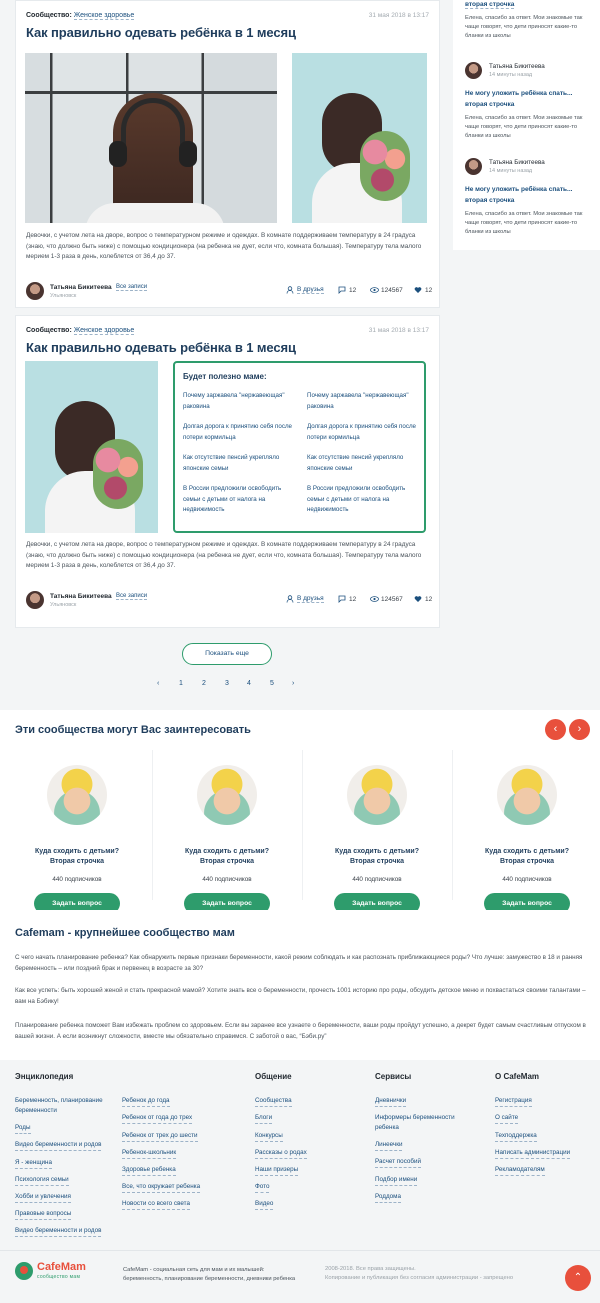 This screenshot has width=600, height=1303. What do you see at coordinates (579, 729) in the screenshot?
I see `carousel-next-button: ›` at bounding box center [579, 729].